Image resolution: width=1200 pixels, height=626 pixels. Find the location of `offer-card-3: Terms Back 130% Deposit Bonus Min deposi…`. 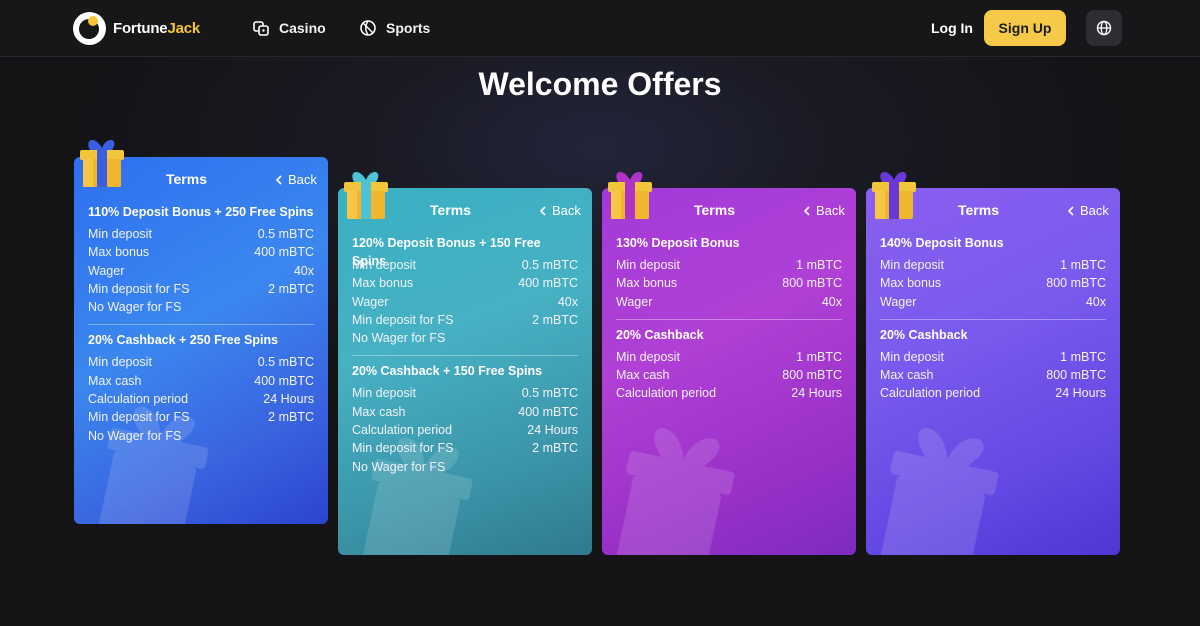

offer-card-3: Terms Back 130% Deposit Bonus Min deposi… is located at coordinates (729, 371).